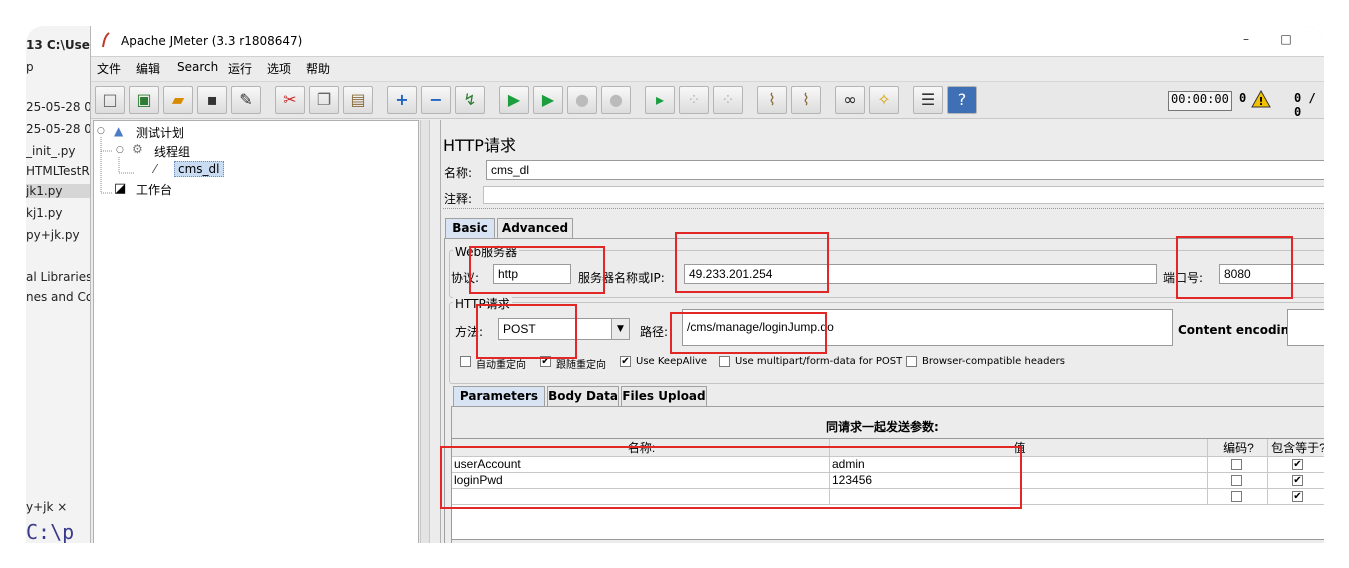 This screenshot has height=568, width=1349. Describe the element at coordinates (1286, 41) in the screenshot. I see `maximize-button: □` at that location.